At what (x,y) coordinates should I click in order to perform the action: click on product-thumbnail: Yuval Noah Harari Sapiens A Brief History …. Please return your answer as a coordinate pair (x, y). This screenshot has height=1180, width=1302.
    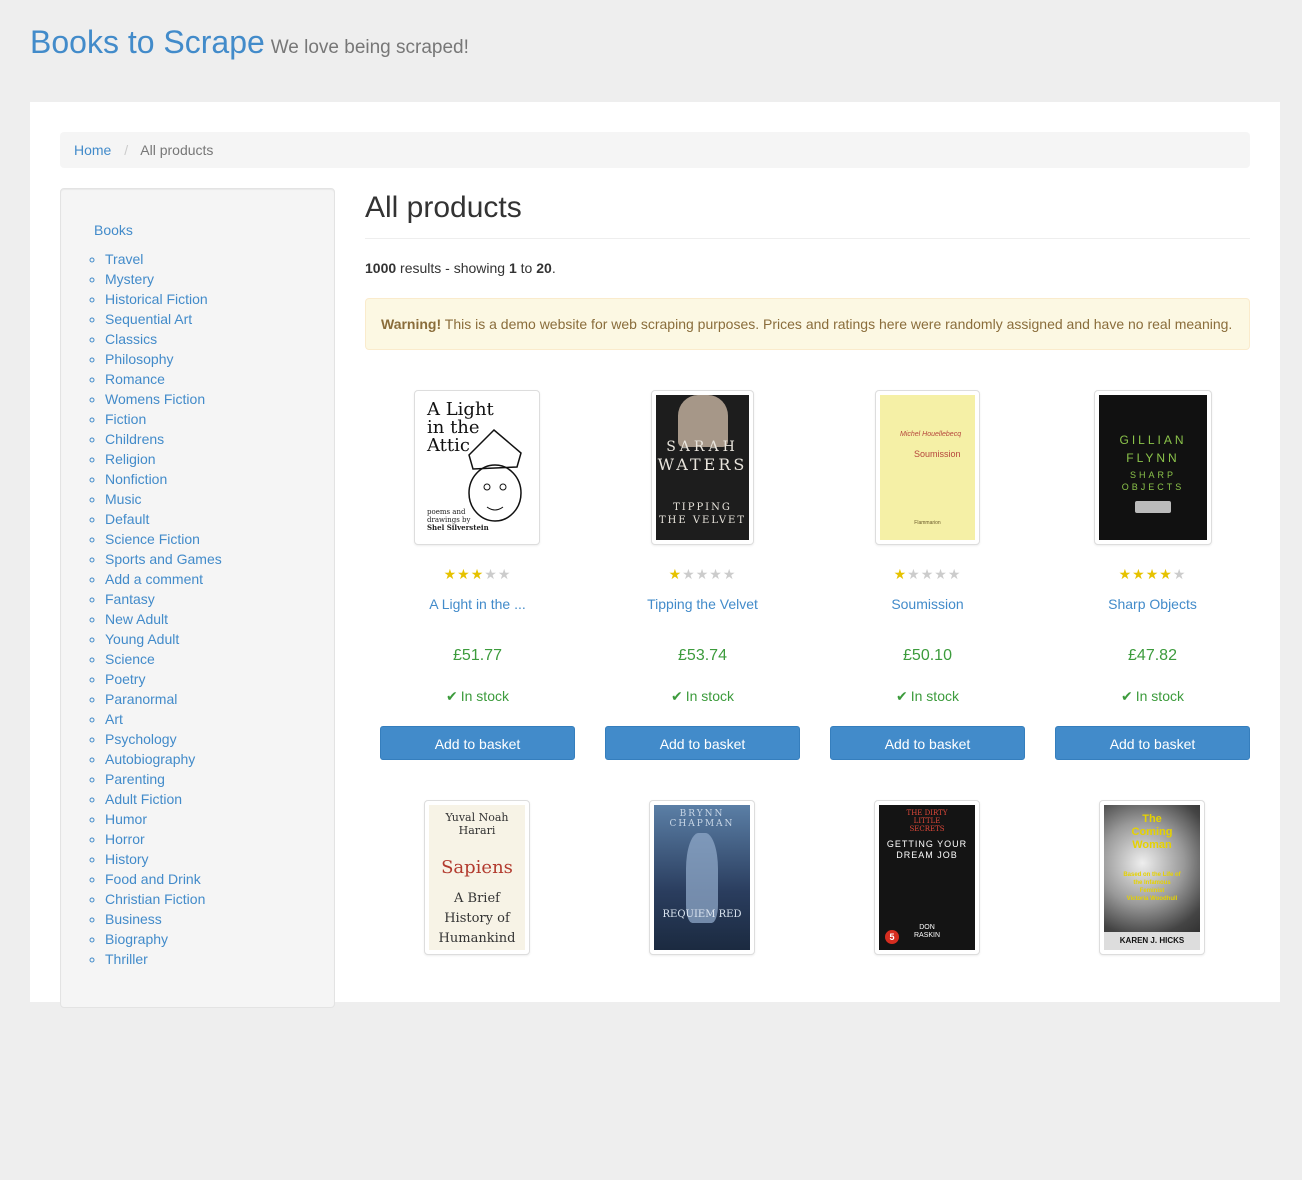
    Looking at the image, I should click on (477, 877).